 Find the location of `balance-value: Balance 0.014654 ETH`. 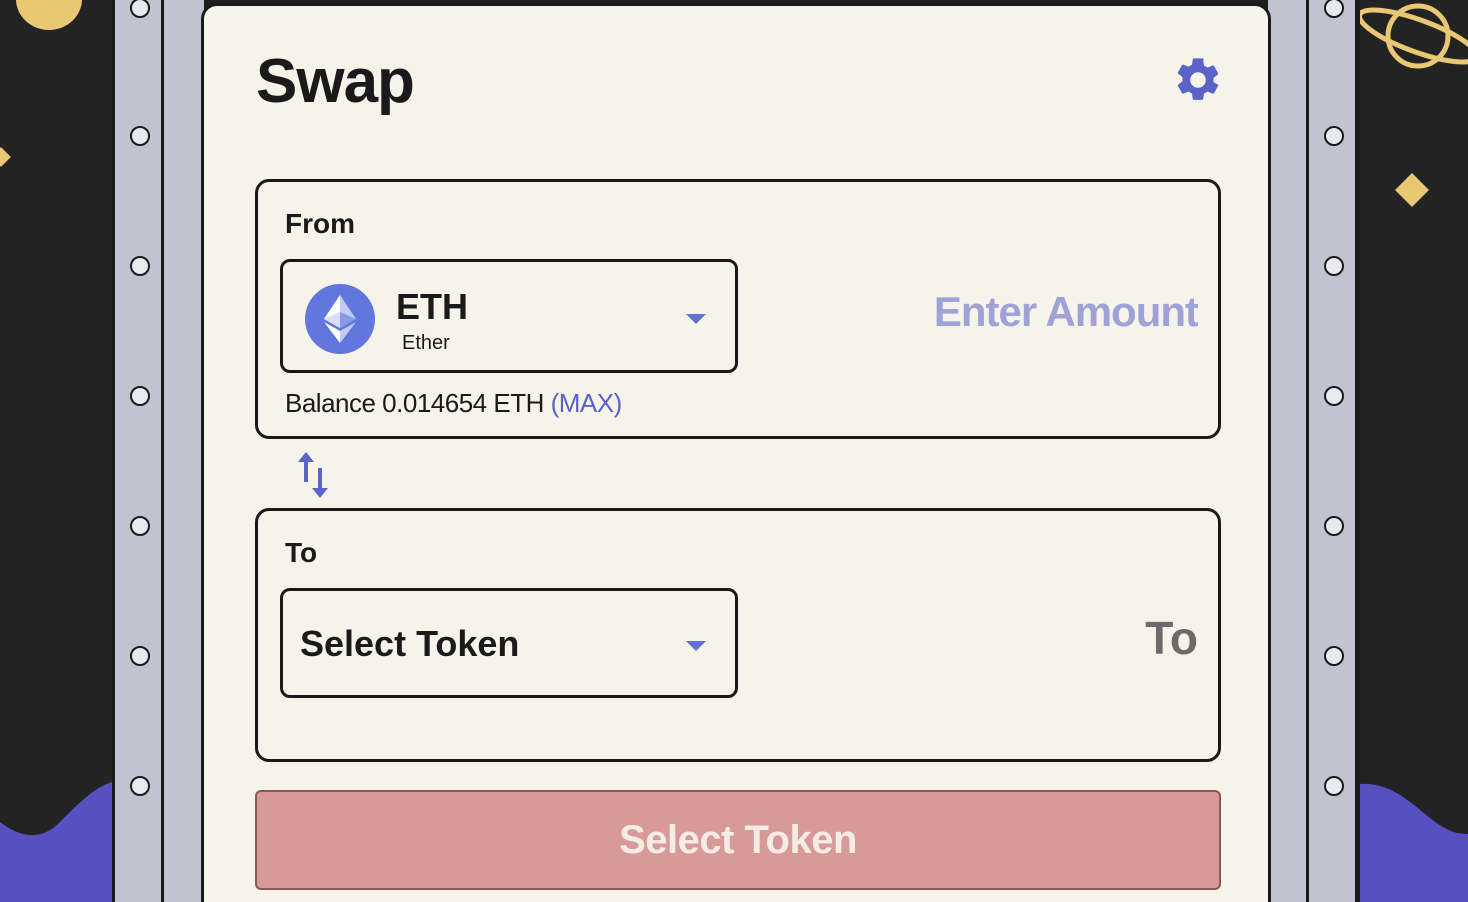

balance-value: Balance 0.014654 ETH is located at coordinates (414, 403).